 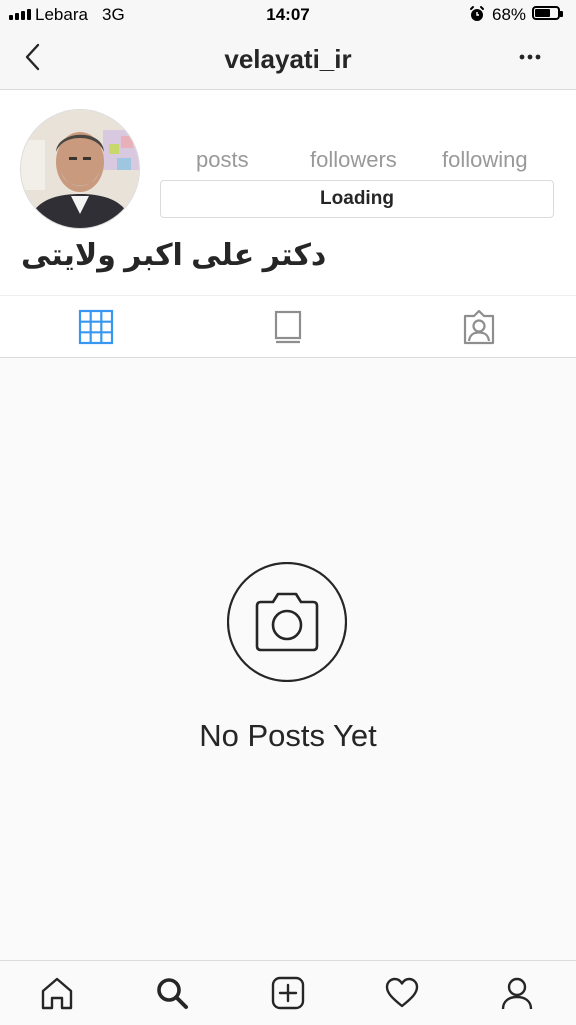 What do you see at coordinates (287, 622) in the screenshot?
I see `camera-icon` at bounding box center [287, 622].